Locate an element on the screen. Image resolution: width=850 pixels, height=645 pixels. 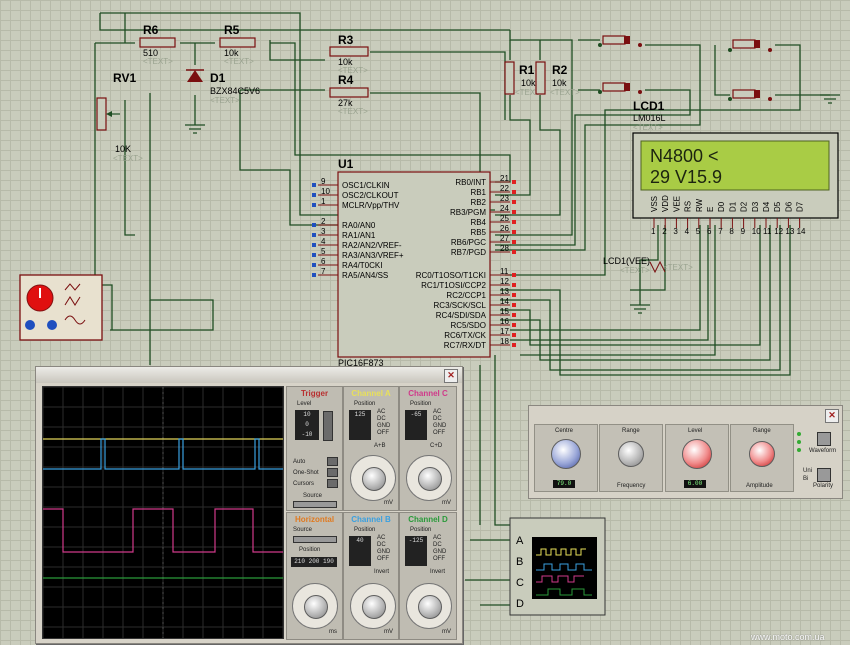
u1-pin-label: RC3/SCK/SCL is located at coordinates (460, 305).